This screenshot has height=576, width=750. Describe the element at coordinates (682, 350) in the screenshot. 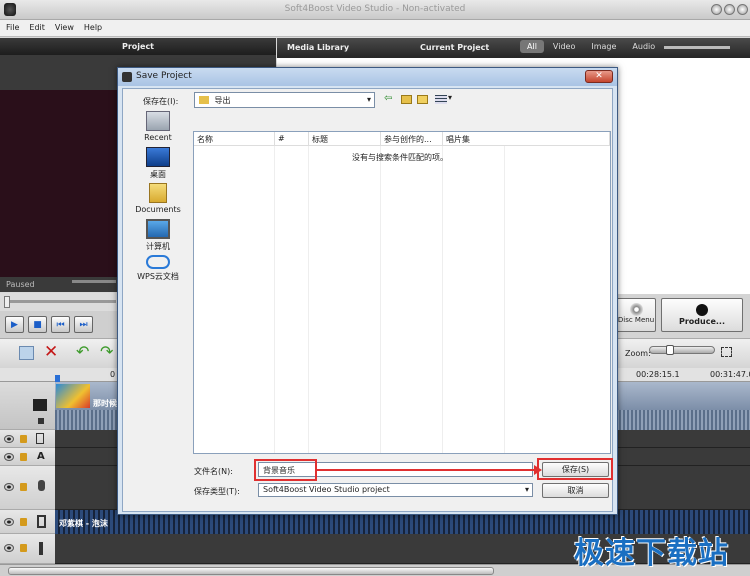

I see `zoom-slider` at that location.